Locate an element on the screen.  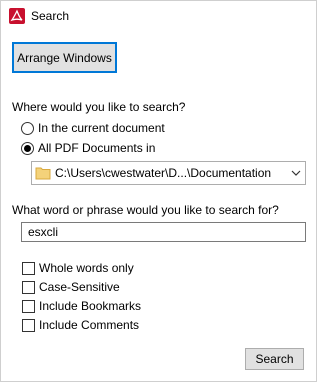
option-case-sensitive: Case-Sensitive is located at coordinates (71, 287).